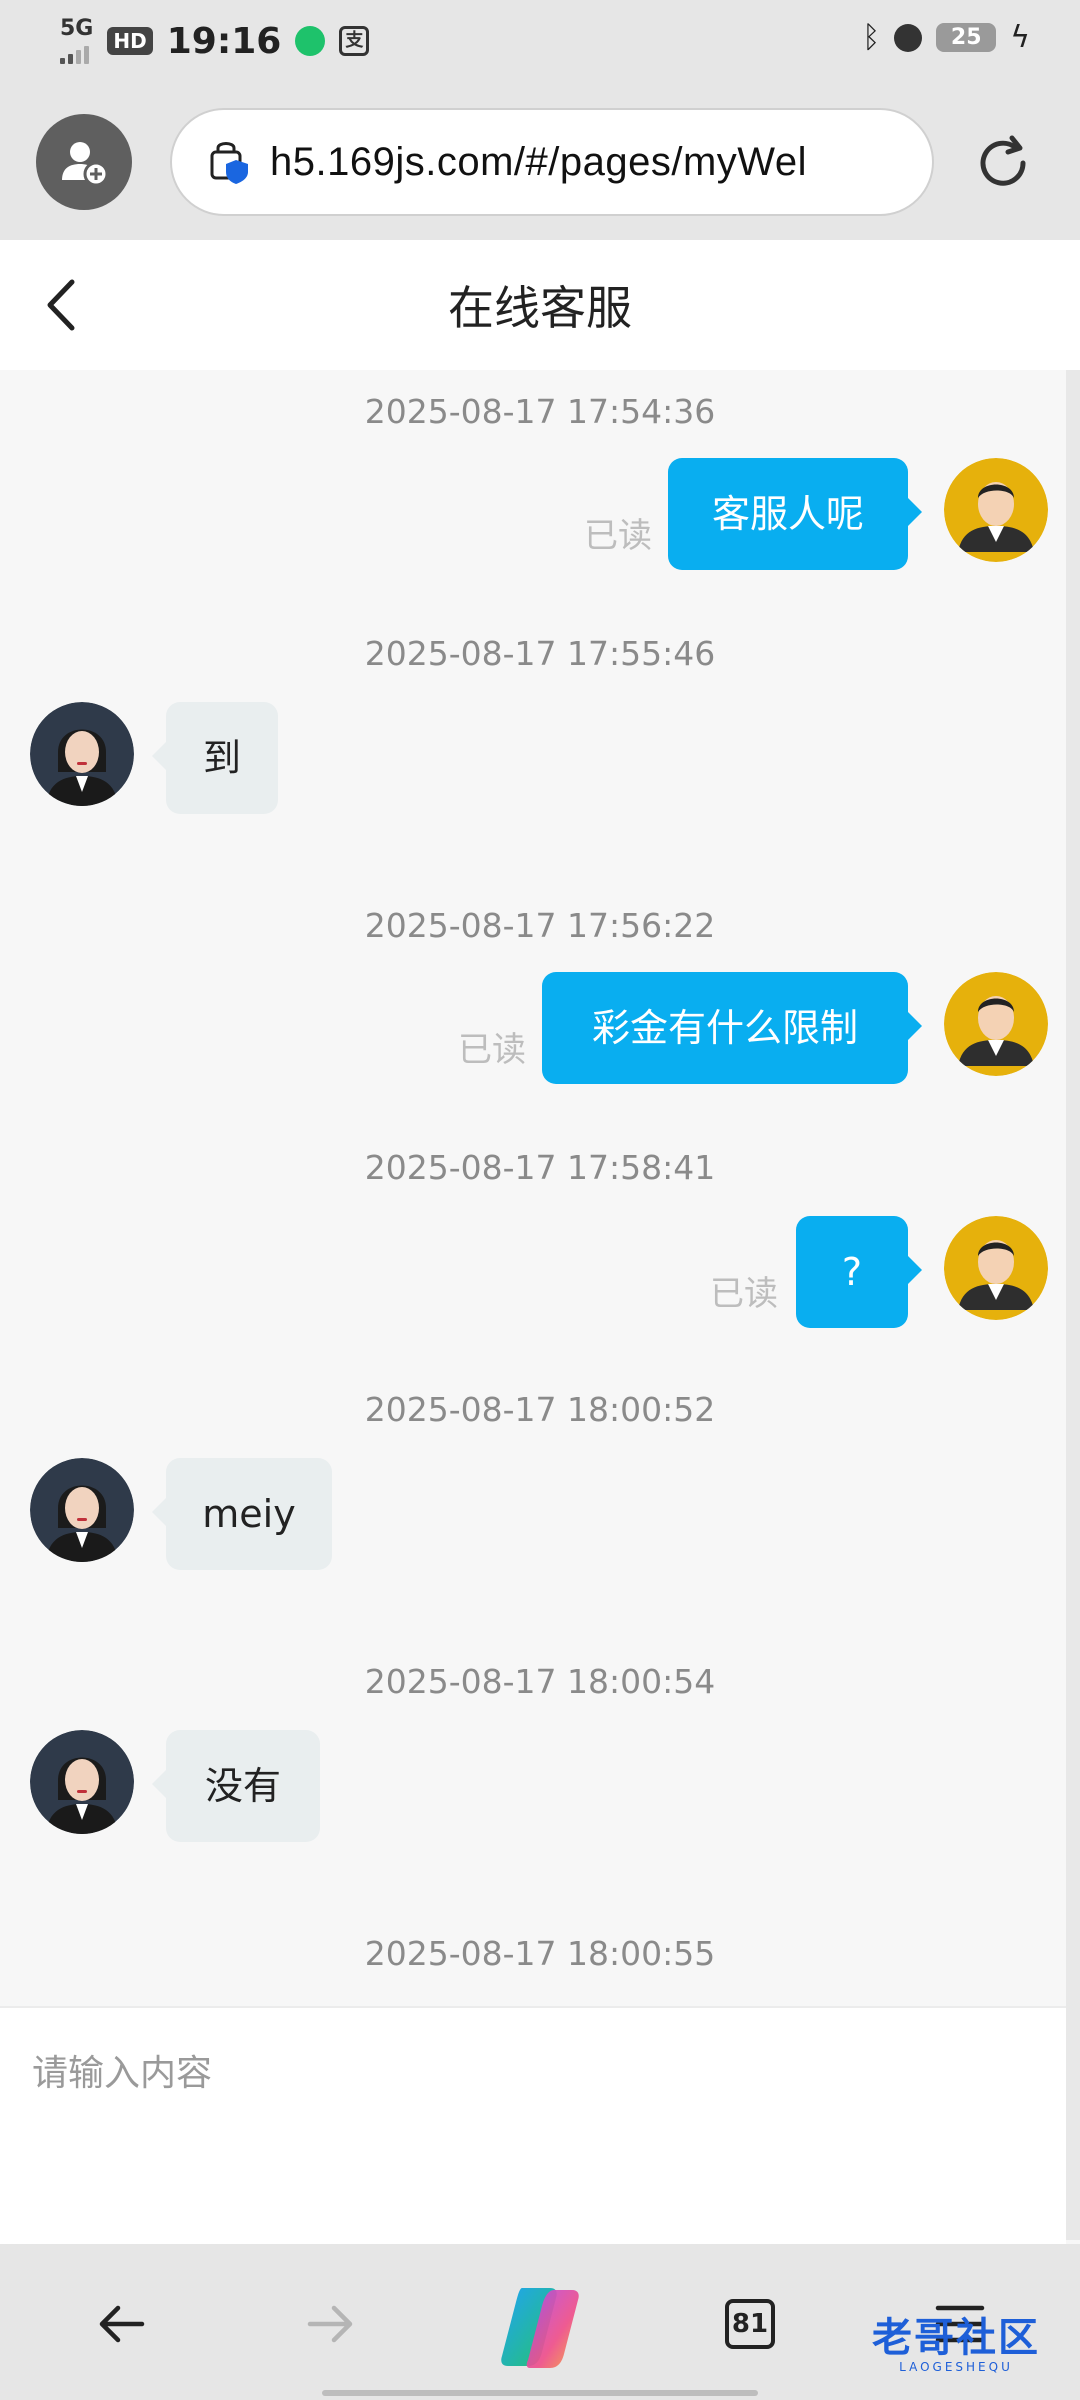  What do you see at coordinates (1073, 1305) in the screenshot?
I see `scrollbar` at bounding box center [1073, 1305].